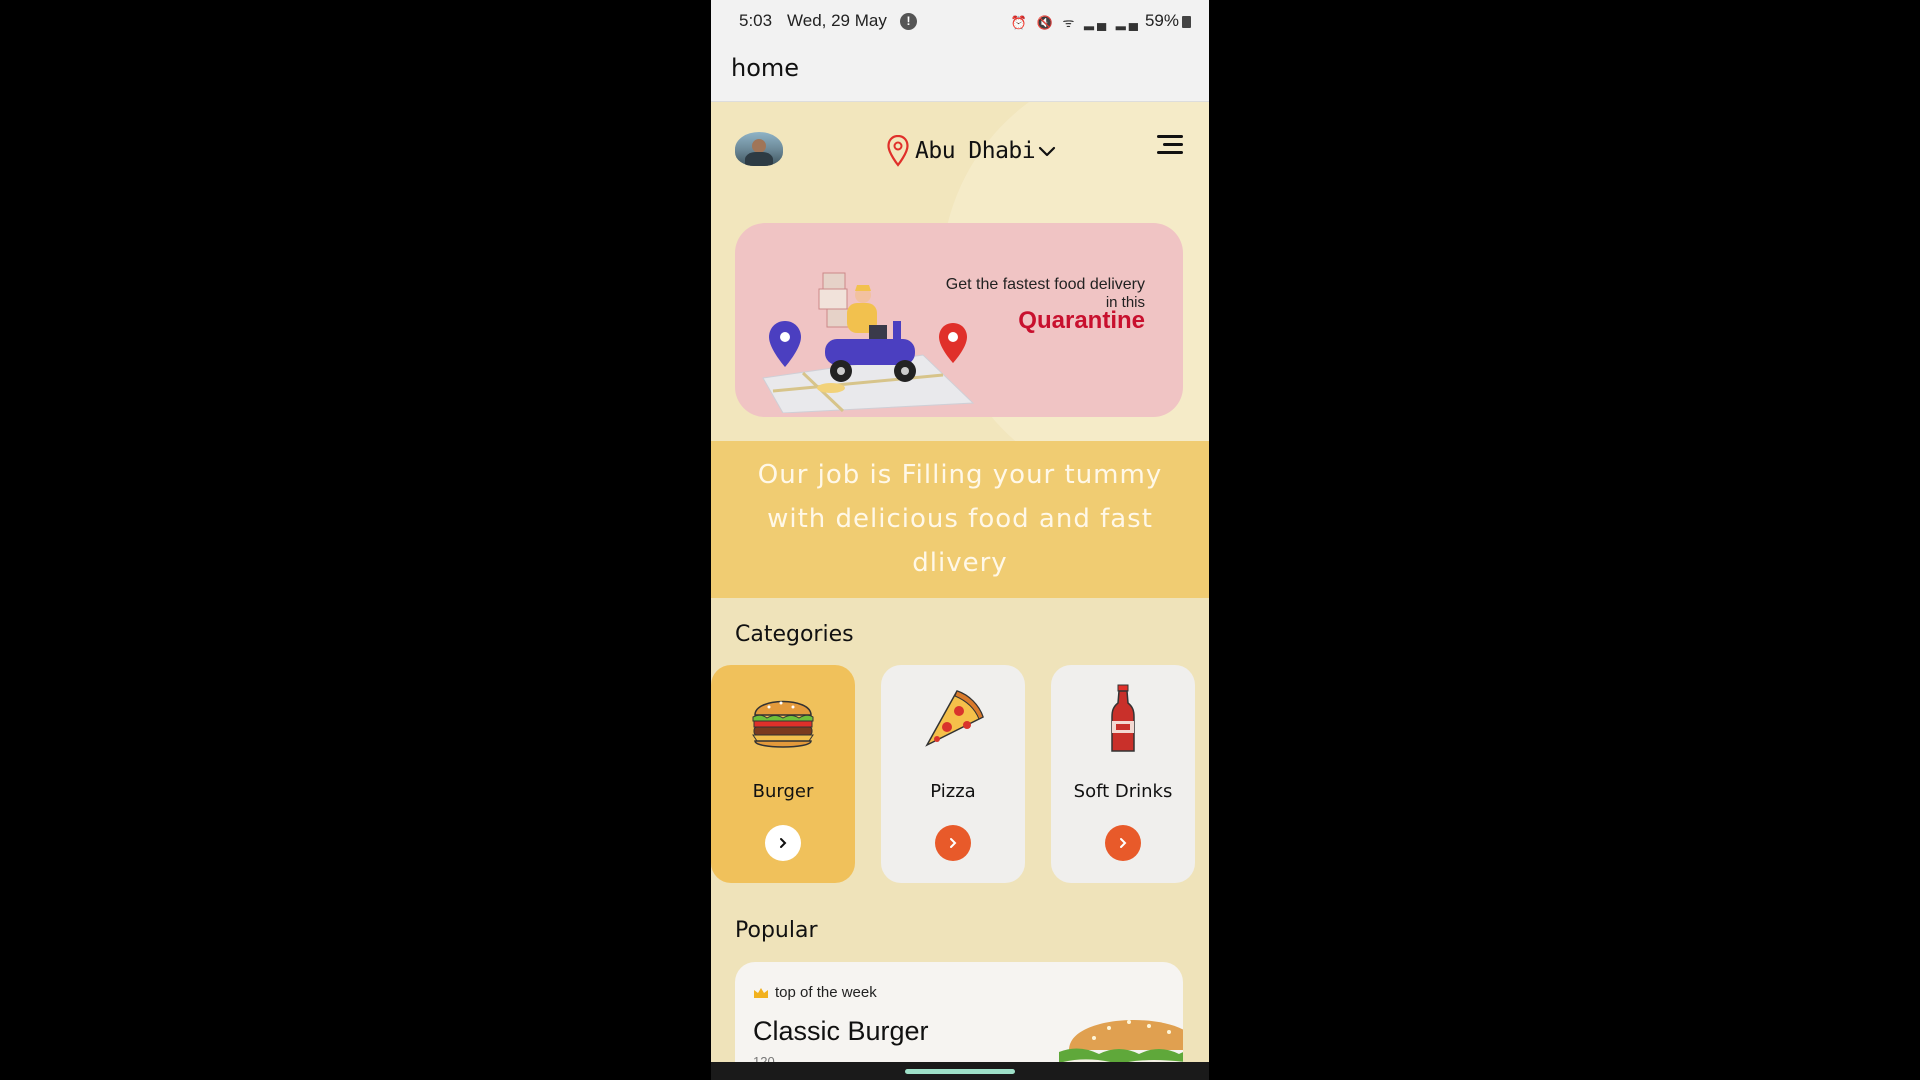 This screenshot has width=1920, height=1080. I want to click on banner-headline: Get the fastest food delivery, so click(1045, 284).